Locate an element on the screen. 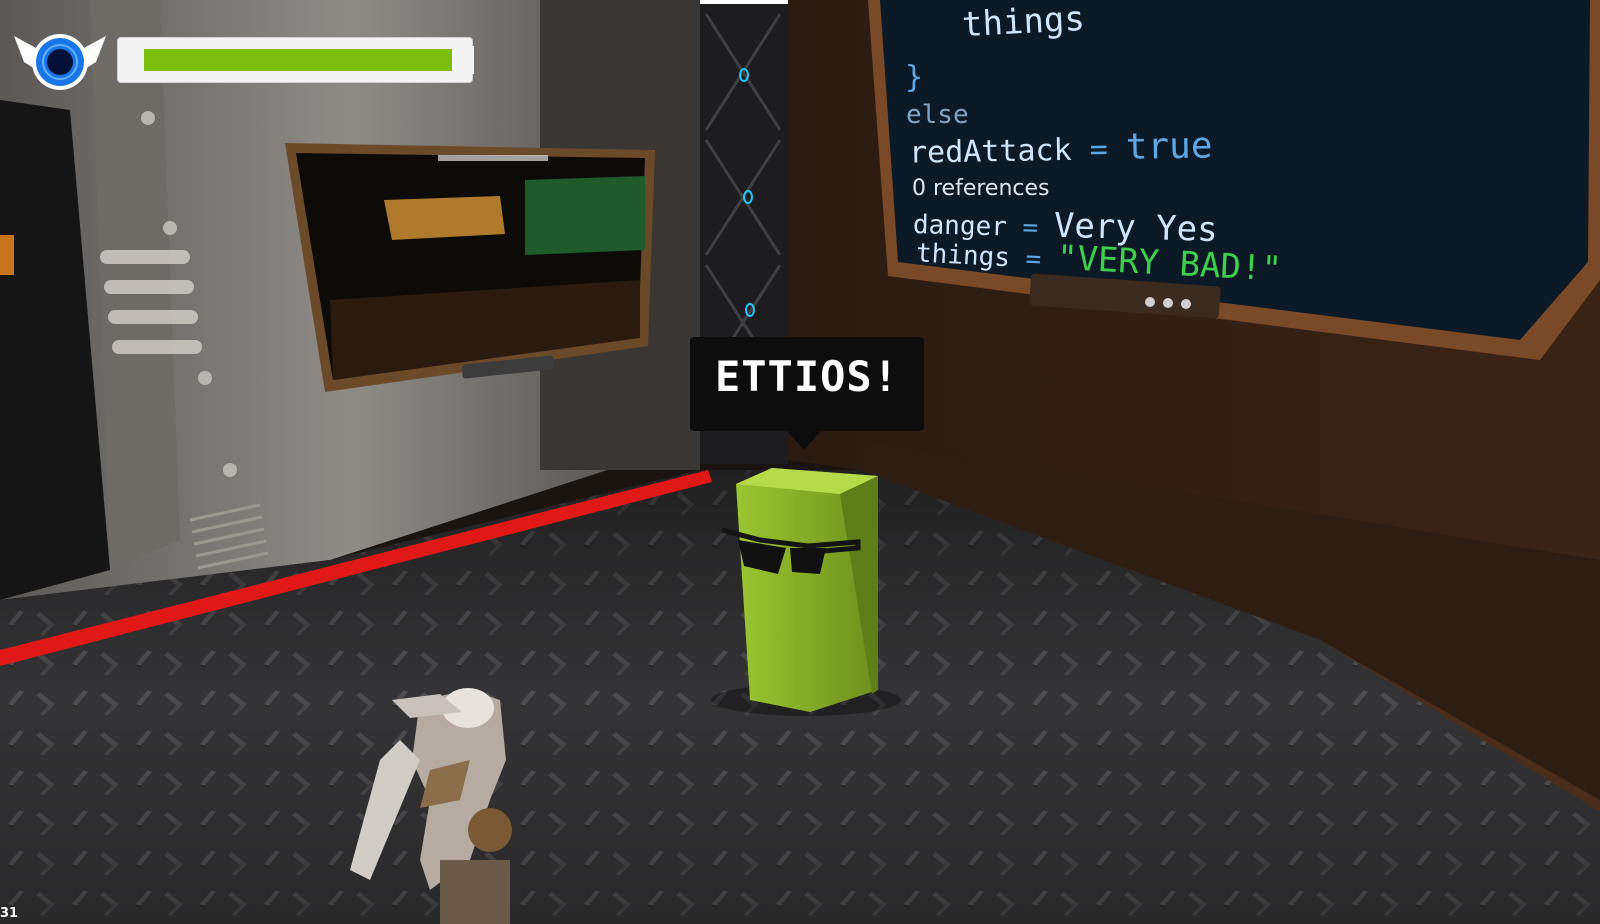 The width and height of the screenshot is (1600, 924). fps-counter: 31 is located at coordinates (9, 913).